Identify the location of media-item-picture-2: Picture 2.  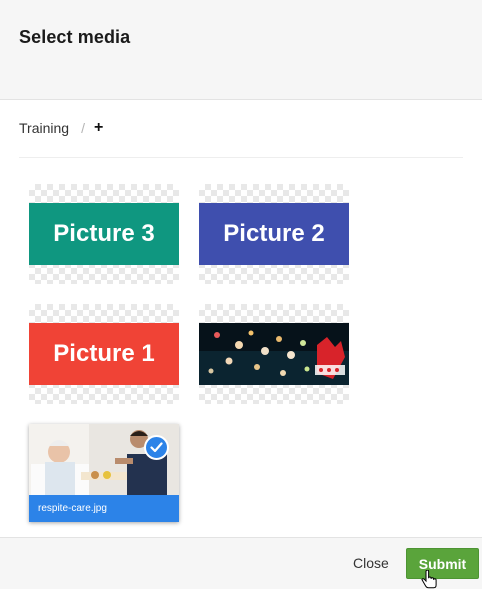
(274, 234).